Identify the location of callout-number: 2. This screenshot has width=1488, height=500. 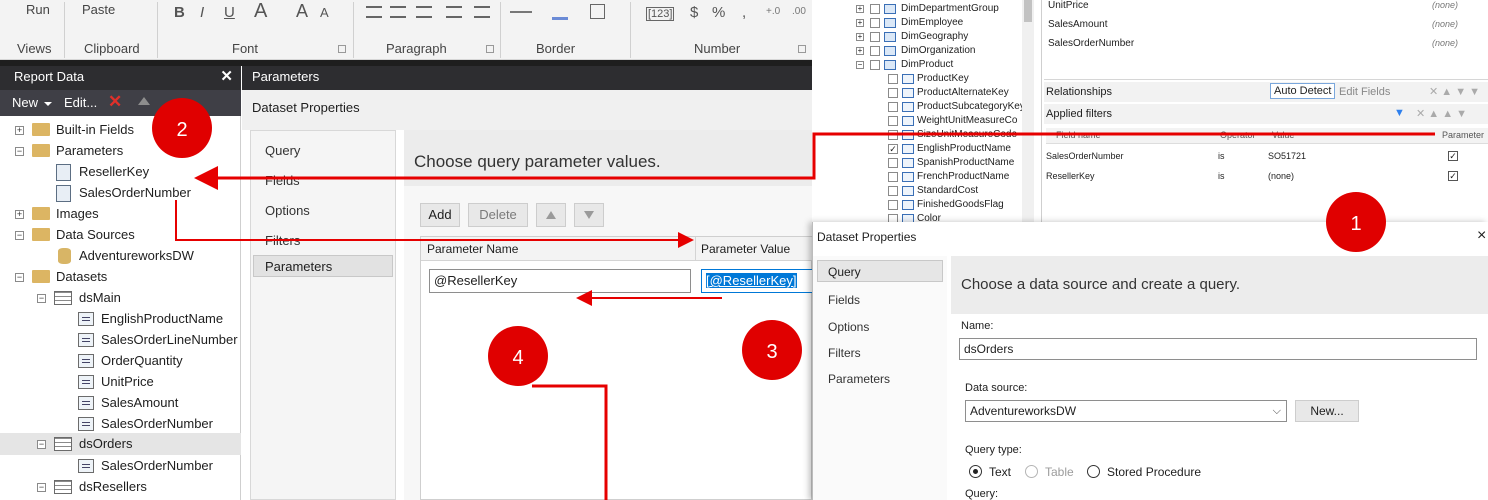
(181, 130).